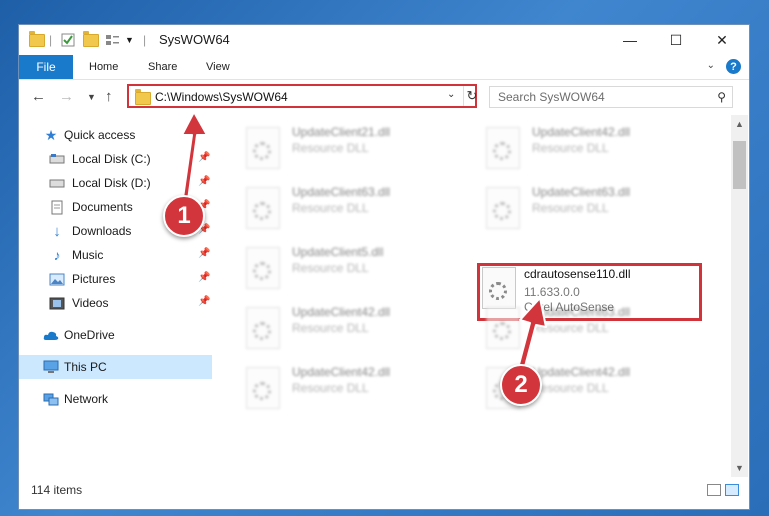  I want to click on address-bar: C:\Windows\SysWOW64 ⌄ ↻, so click(302, 96).